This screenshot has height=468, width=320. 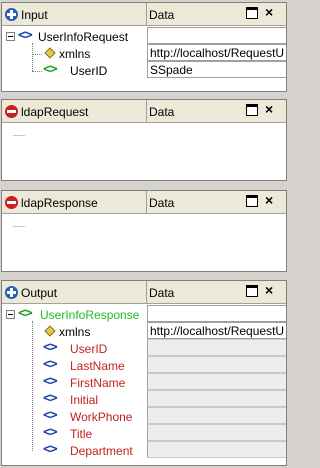 I want to click on ldap-response-header: ldapResponse Data ×, so click(x=144, y=202).